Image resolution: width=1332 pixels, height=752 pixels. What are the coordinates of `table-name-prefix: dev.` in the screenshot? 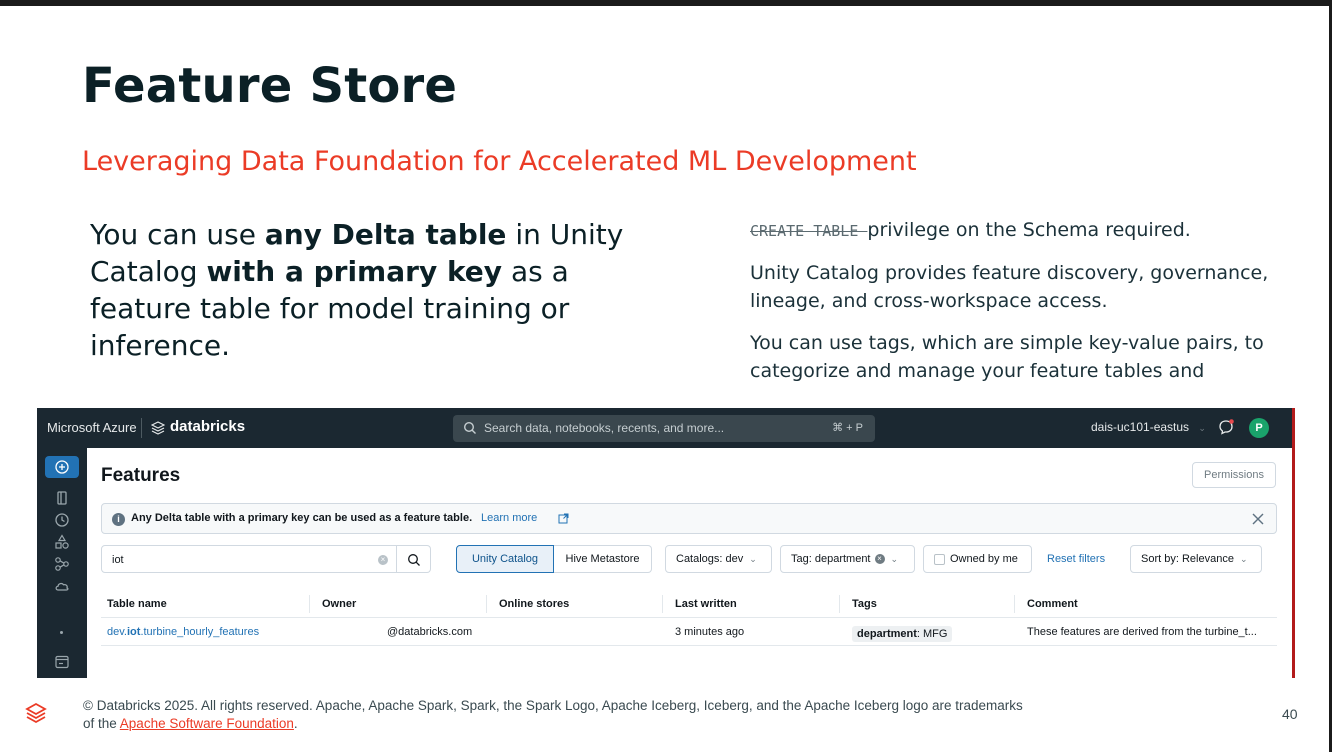 It's located at (117, 632).